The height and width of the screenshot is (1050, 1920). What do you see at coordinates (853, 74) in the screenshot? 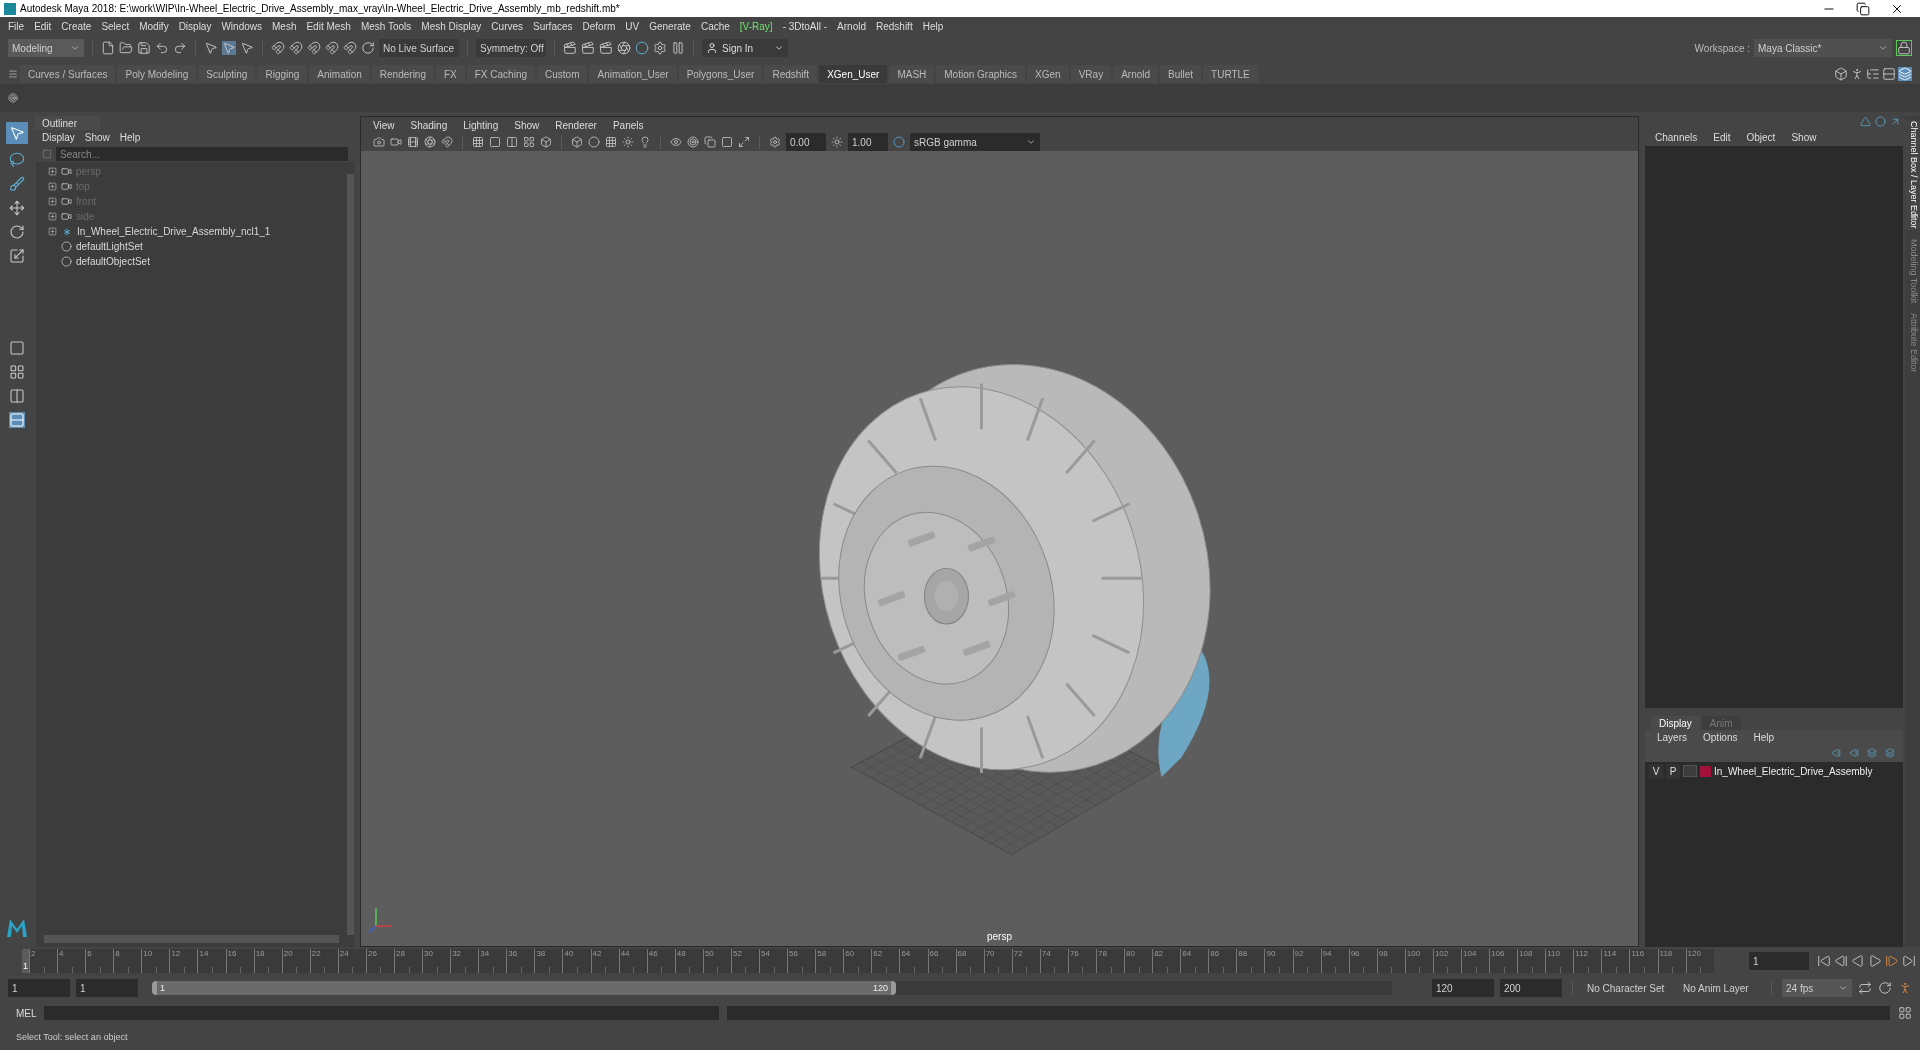
I see `shelf-tab: XGen_User` at bounding box center [853, 74].